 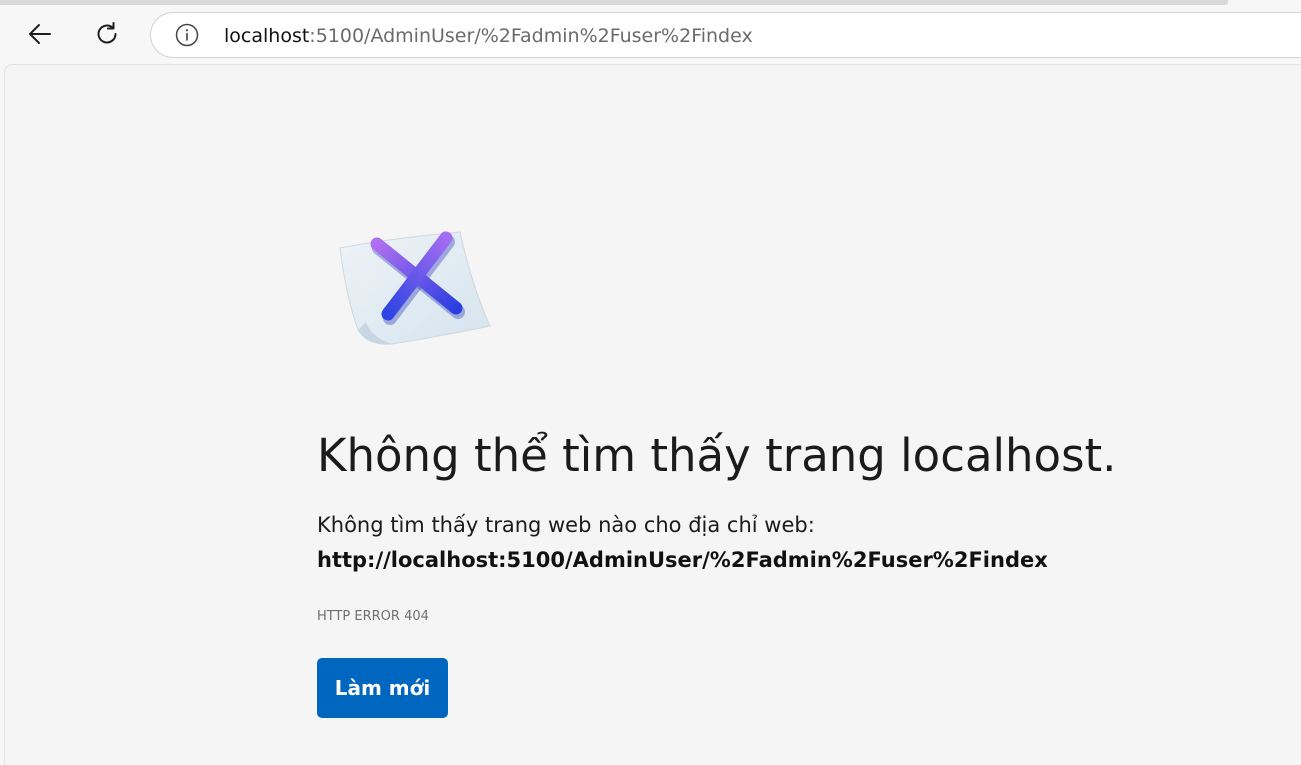 What do you see at coordinates (382, 688) in the screenshot?
I see `refresh-button: Làm mới` at bounding box center [382, 688].